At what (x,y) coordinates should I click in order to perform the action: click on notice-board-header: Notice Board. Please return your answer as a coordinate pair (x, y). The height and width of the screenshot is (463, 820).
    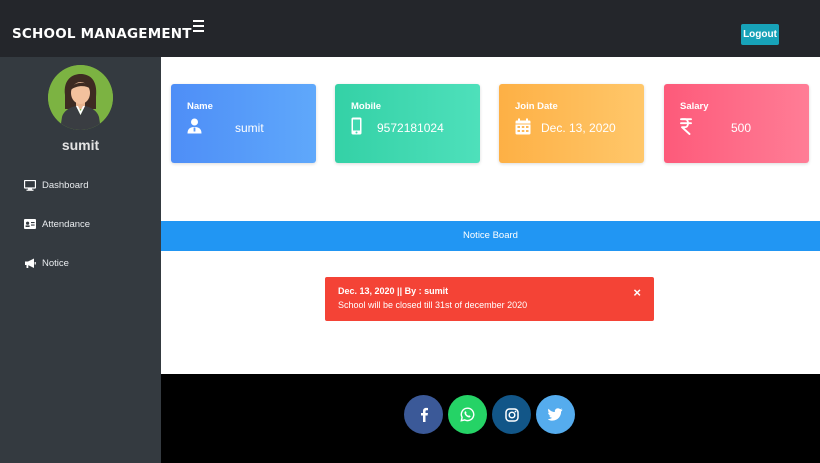
    Looking at the image, I should click on (490, 236).